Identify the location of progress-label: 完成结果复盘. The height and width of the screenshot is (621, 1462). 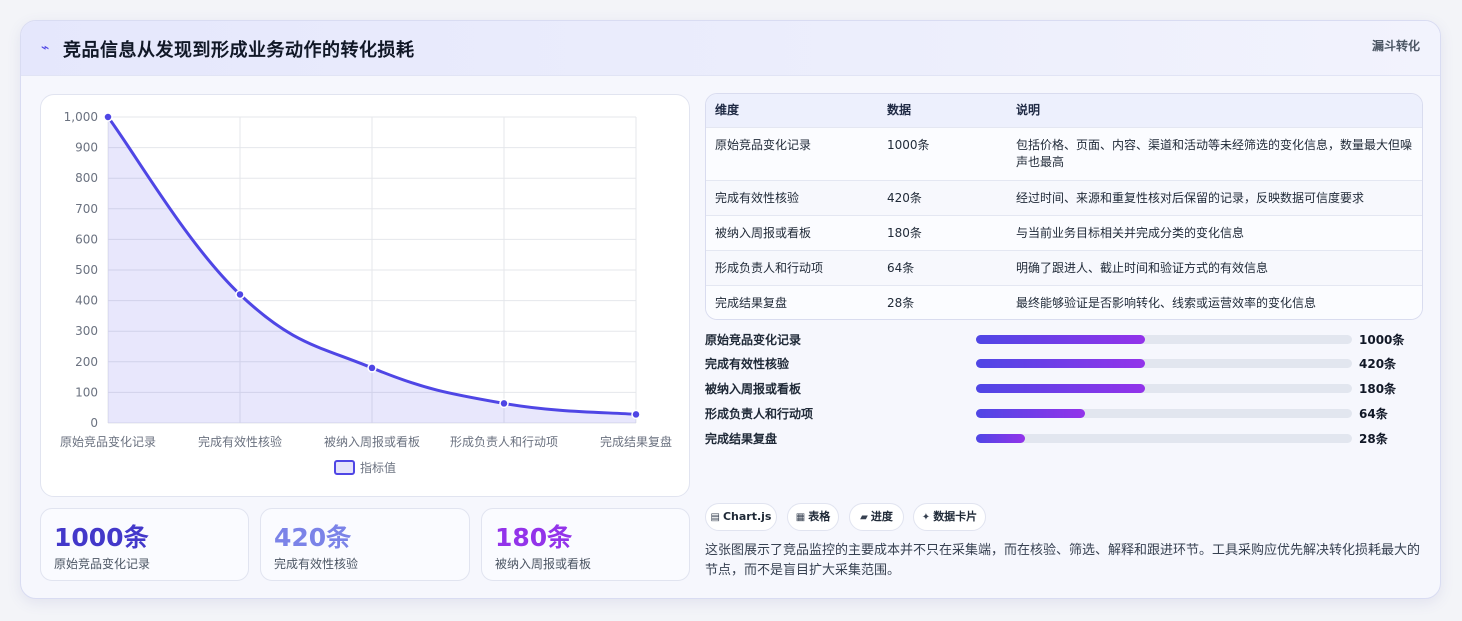
(741, 439).